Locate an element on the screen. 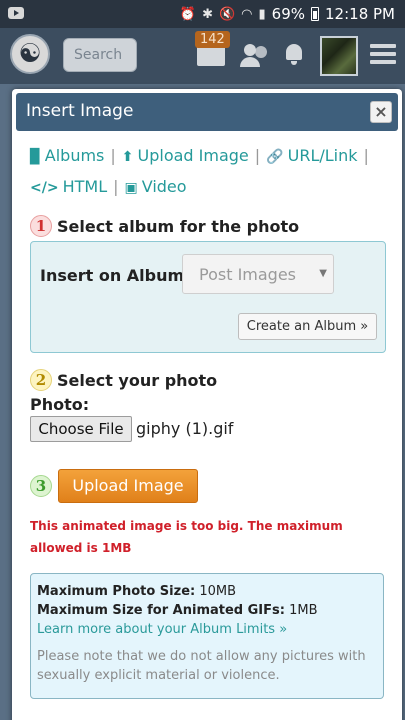 Image resolution: width=405 pixels, height=720 pixels. code-icon: </> is located at coordinates (44, 188).